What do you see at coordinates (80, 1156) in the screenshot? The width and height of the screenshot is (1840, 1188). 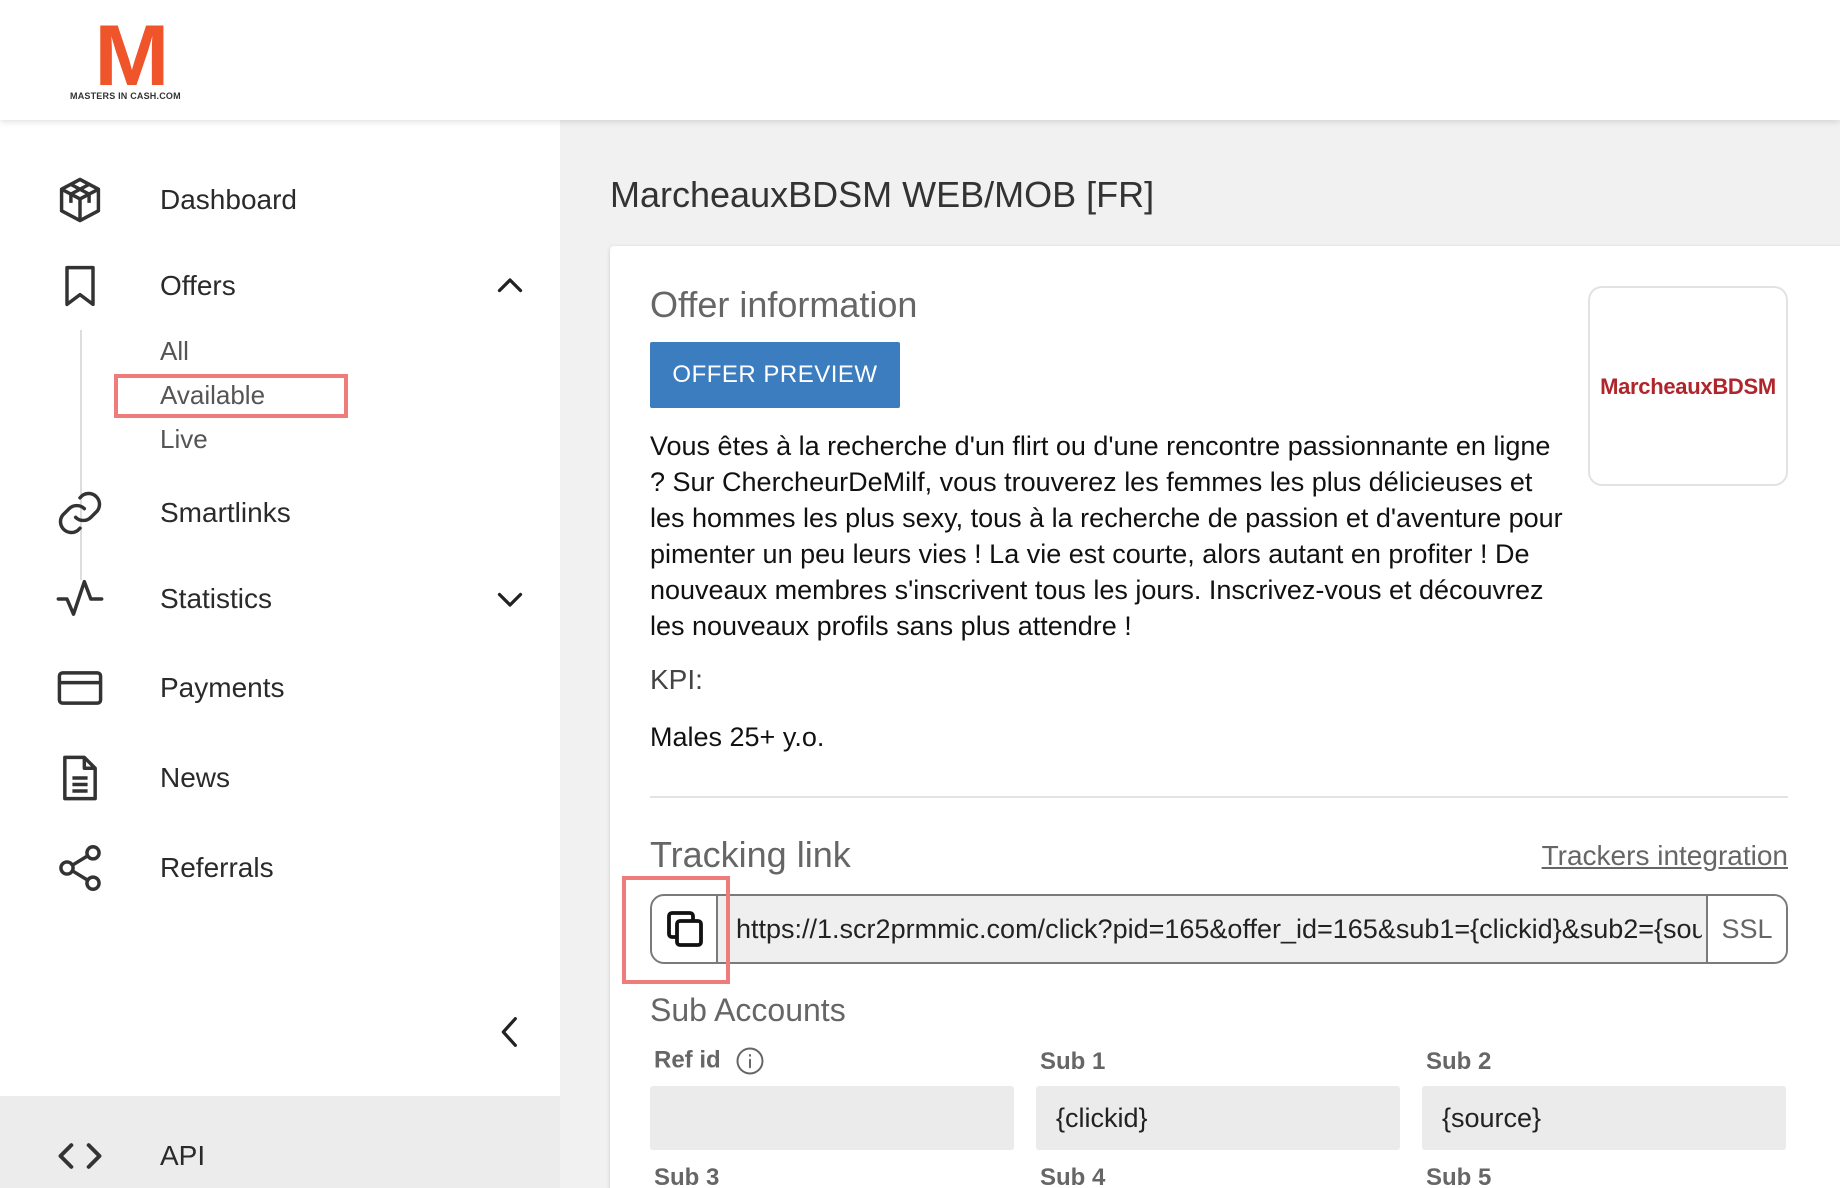 I see `code-icon` at bounding box center [80, 1156].